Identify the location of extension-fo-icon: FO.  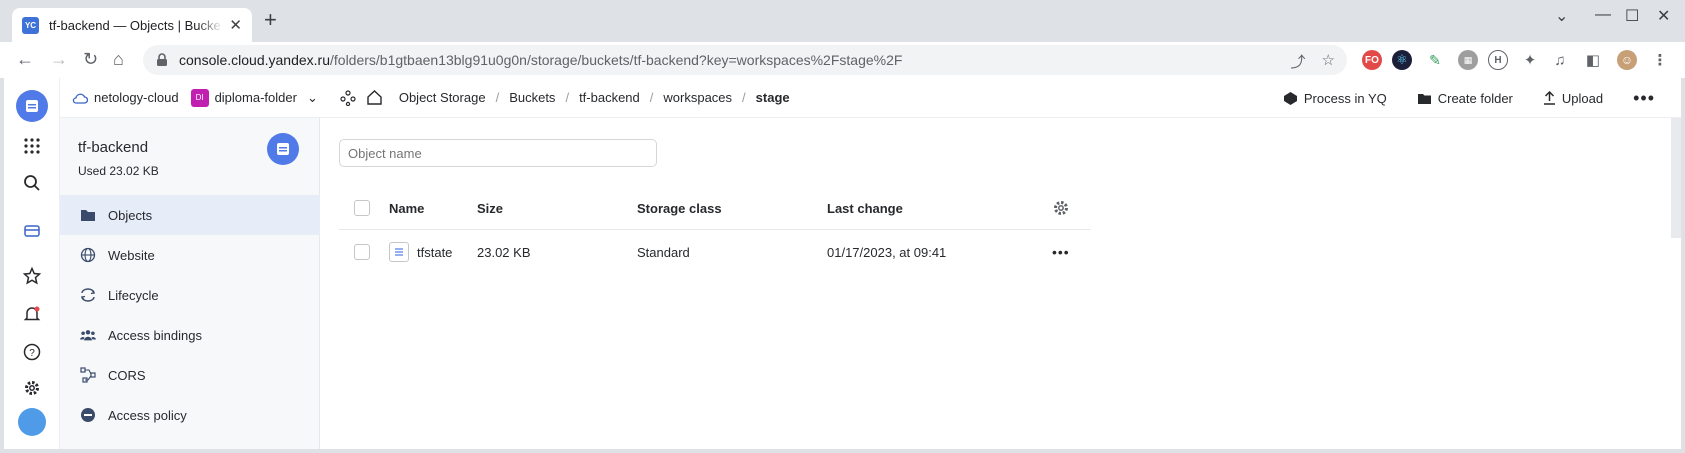
(1372, 60).